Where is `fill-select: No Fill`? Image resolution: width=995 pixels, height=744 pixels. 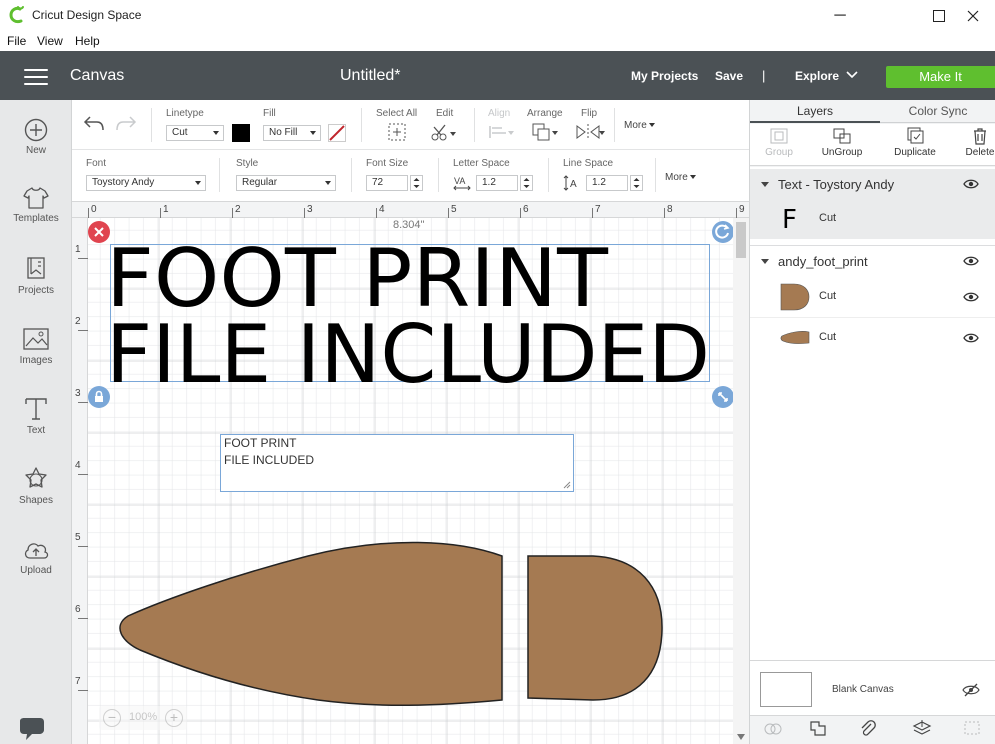 fill-select: No Fill is located at coordinates (292, 133).